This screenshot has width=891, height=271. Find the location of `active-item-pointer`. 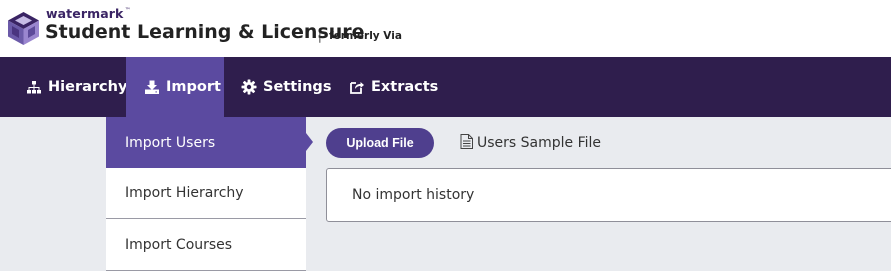

active-item-pointer is located at coordinates (309, 142).